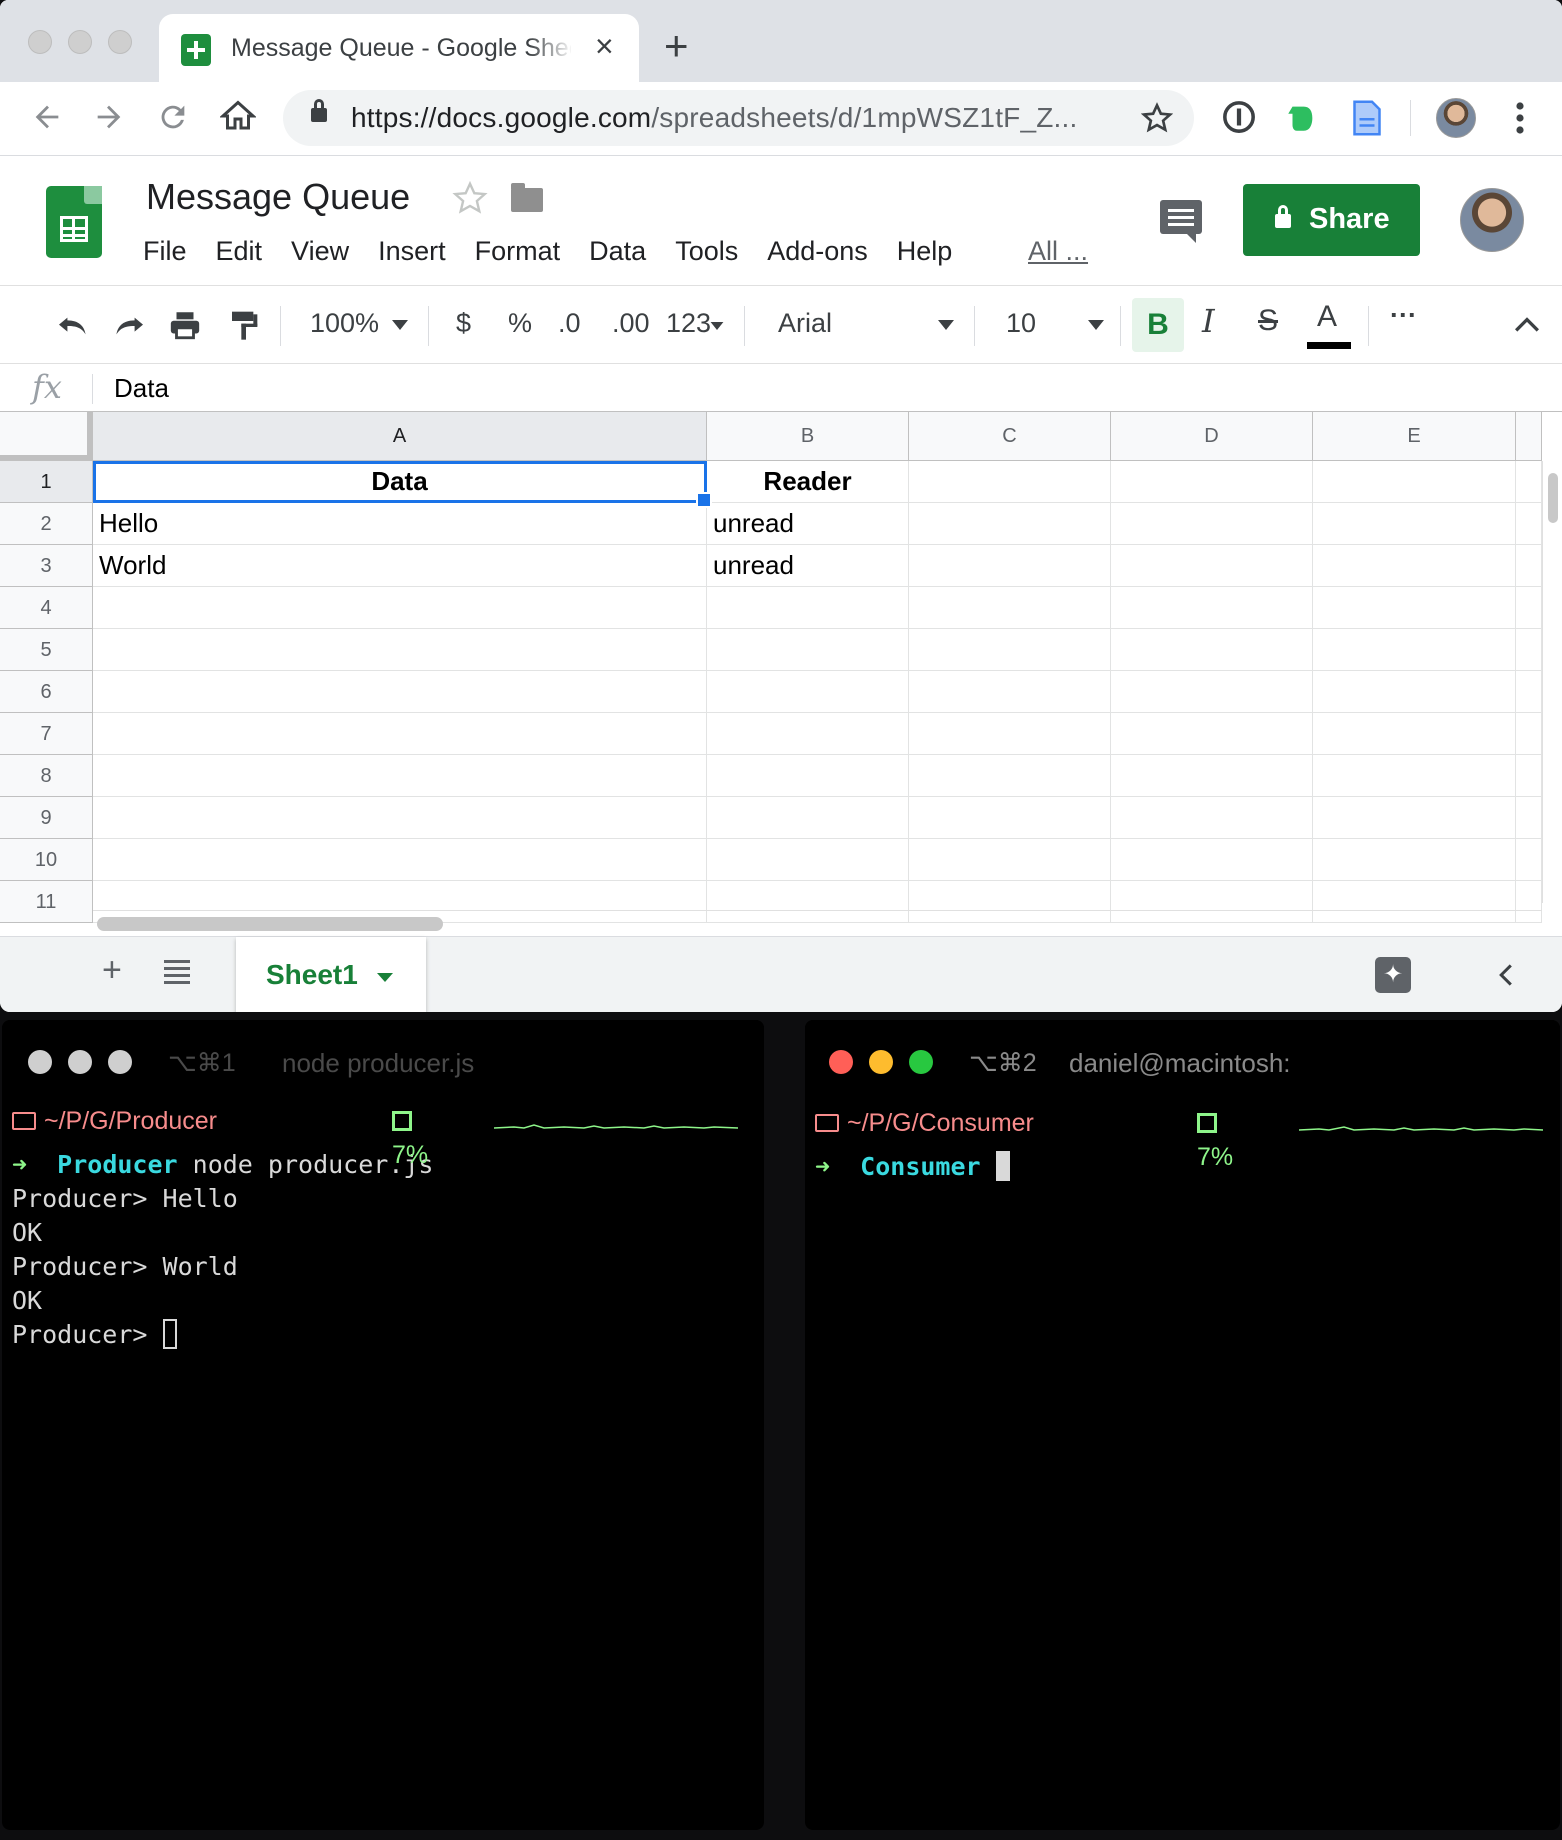 The width and height of the screenshot is (1562, 1840). What do you see at coordinates (1158, 325) in the screenshot?
I see `bold-button: B` at bounding box center [1158, 325].